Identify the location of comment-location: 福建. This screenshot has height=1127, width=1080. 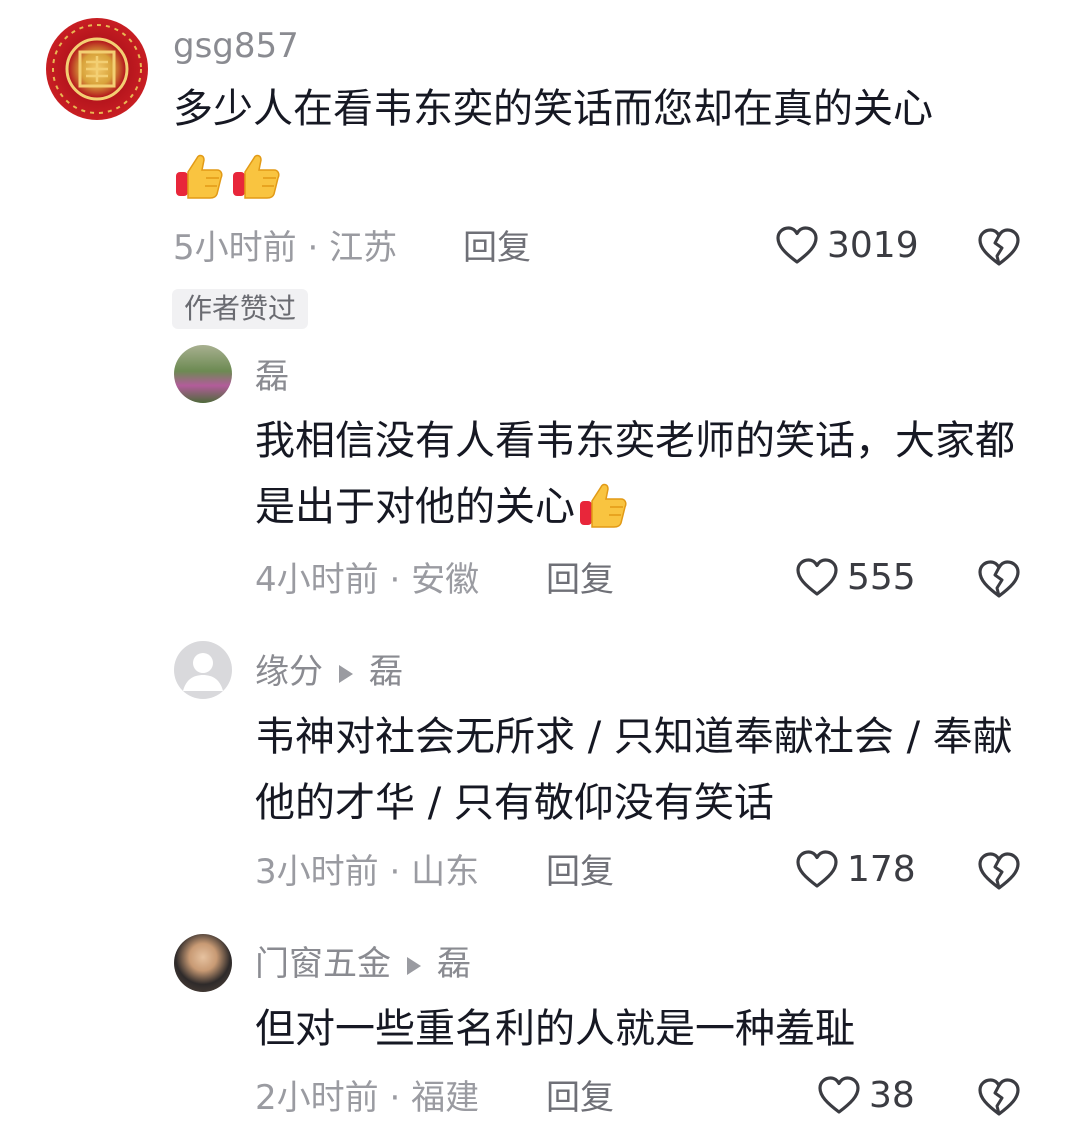
(445, 1098).